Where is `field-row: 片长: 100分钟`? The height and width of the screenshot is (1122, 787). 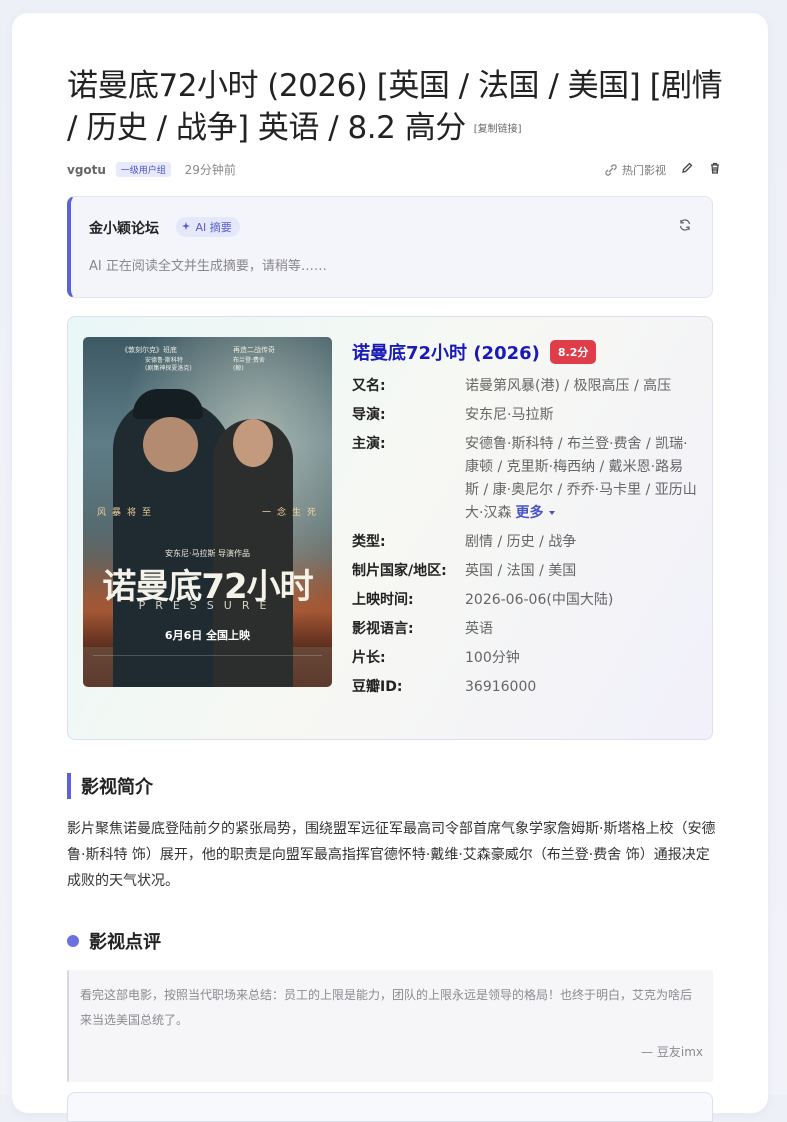
field-row: 片长: 100分钟 is located at coordinates (524, 661).